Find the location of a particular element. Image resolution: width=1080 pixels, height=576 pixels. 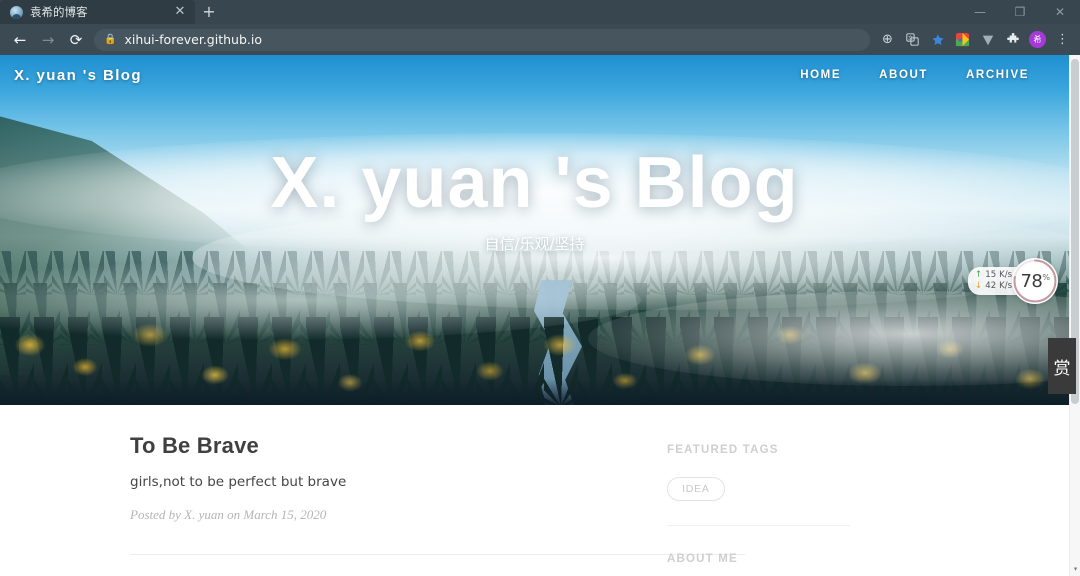

tag-idea: IDEA is located at coordinates (696, 489).